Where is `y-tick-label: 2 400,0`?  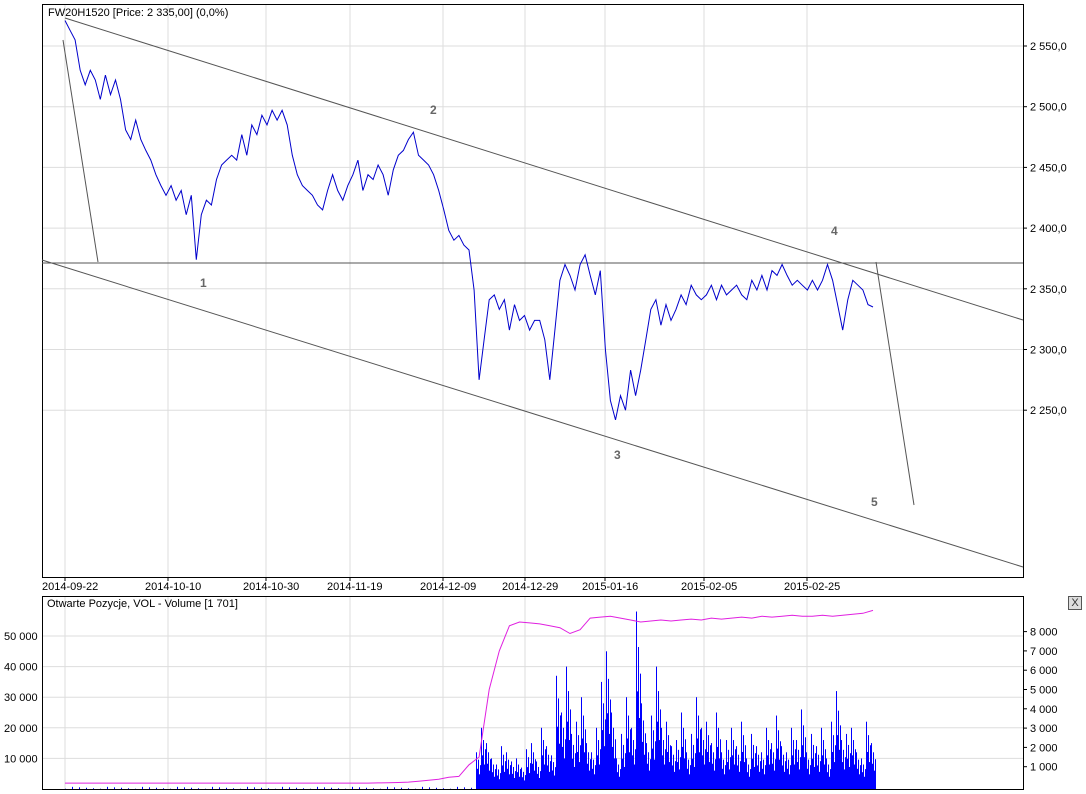 y-tick-label: 2 400,0 is located at coordinates (1048, 229).